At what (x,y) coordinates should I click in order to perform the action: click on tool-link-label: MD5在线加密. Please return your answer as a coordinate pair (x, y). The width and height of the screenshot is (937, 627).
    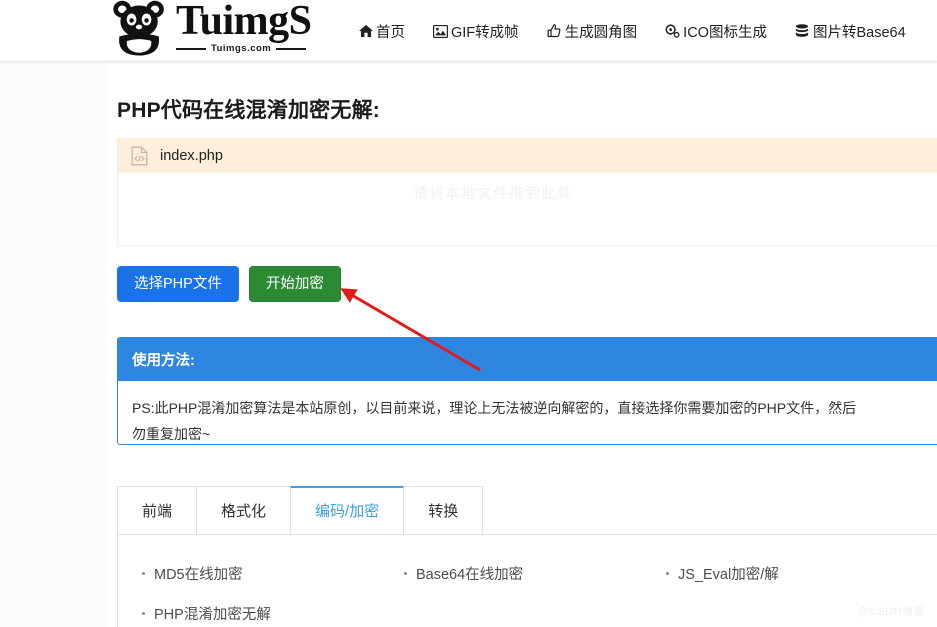
    Looking at the image, I should click on (198, 574).